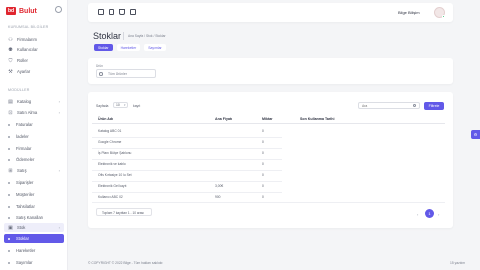 This screenshot has width=480, height=270. What do you see at coordinates (110, 142) in the screenshot?
I see `table-cell: Google Chrome` at bounding box center [110, 142].